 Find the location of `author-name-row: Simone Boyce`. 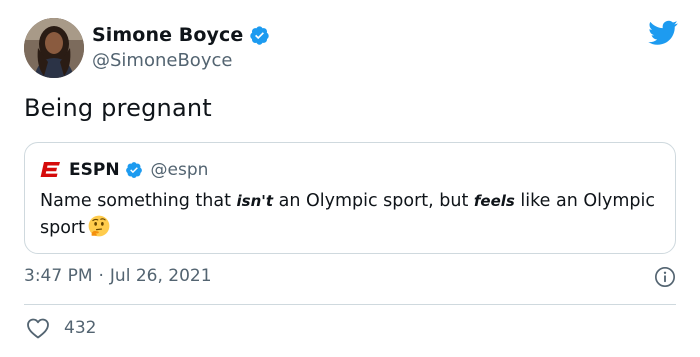

author-name-row: Simone Boyce is located at coordinates (181, 35).